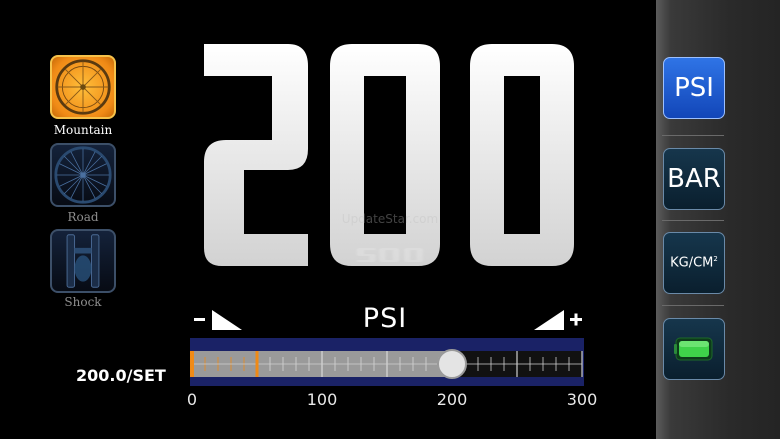 Image resolution: width=780 pixels, height=439 pixels. I want to click on unit-kgcm2-button: KG/CM2, so click(694, 263).